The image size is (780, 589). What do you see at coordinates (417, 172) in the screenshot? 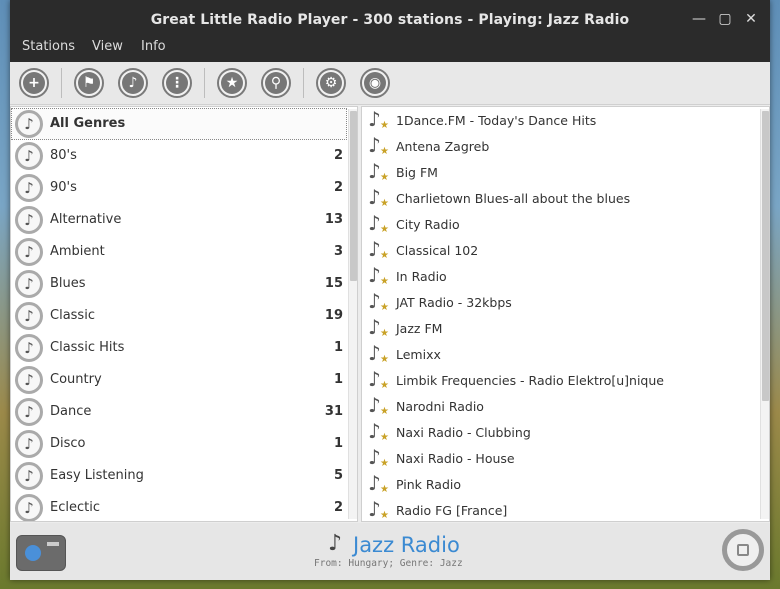
I see `station-label: Big FM` at bounding box center [417, 172].